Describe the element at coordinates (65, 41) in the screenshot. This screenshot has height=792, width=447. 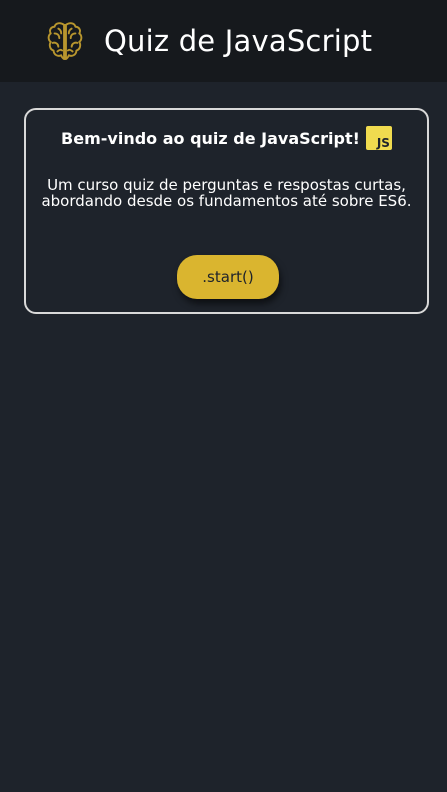
I see `brain-icon` at that location.